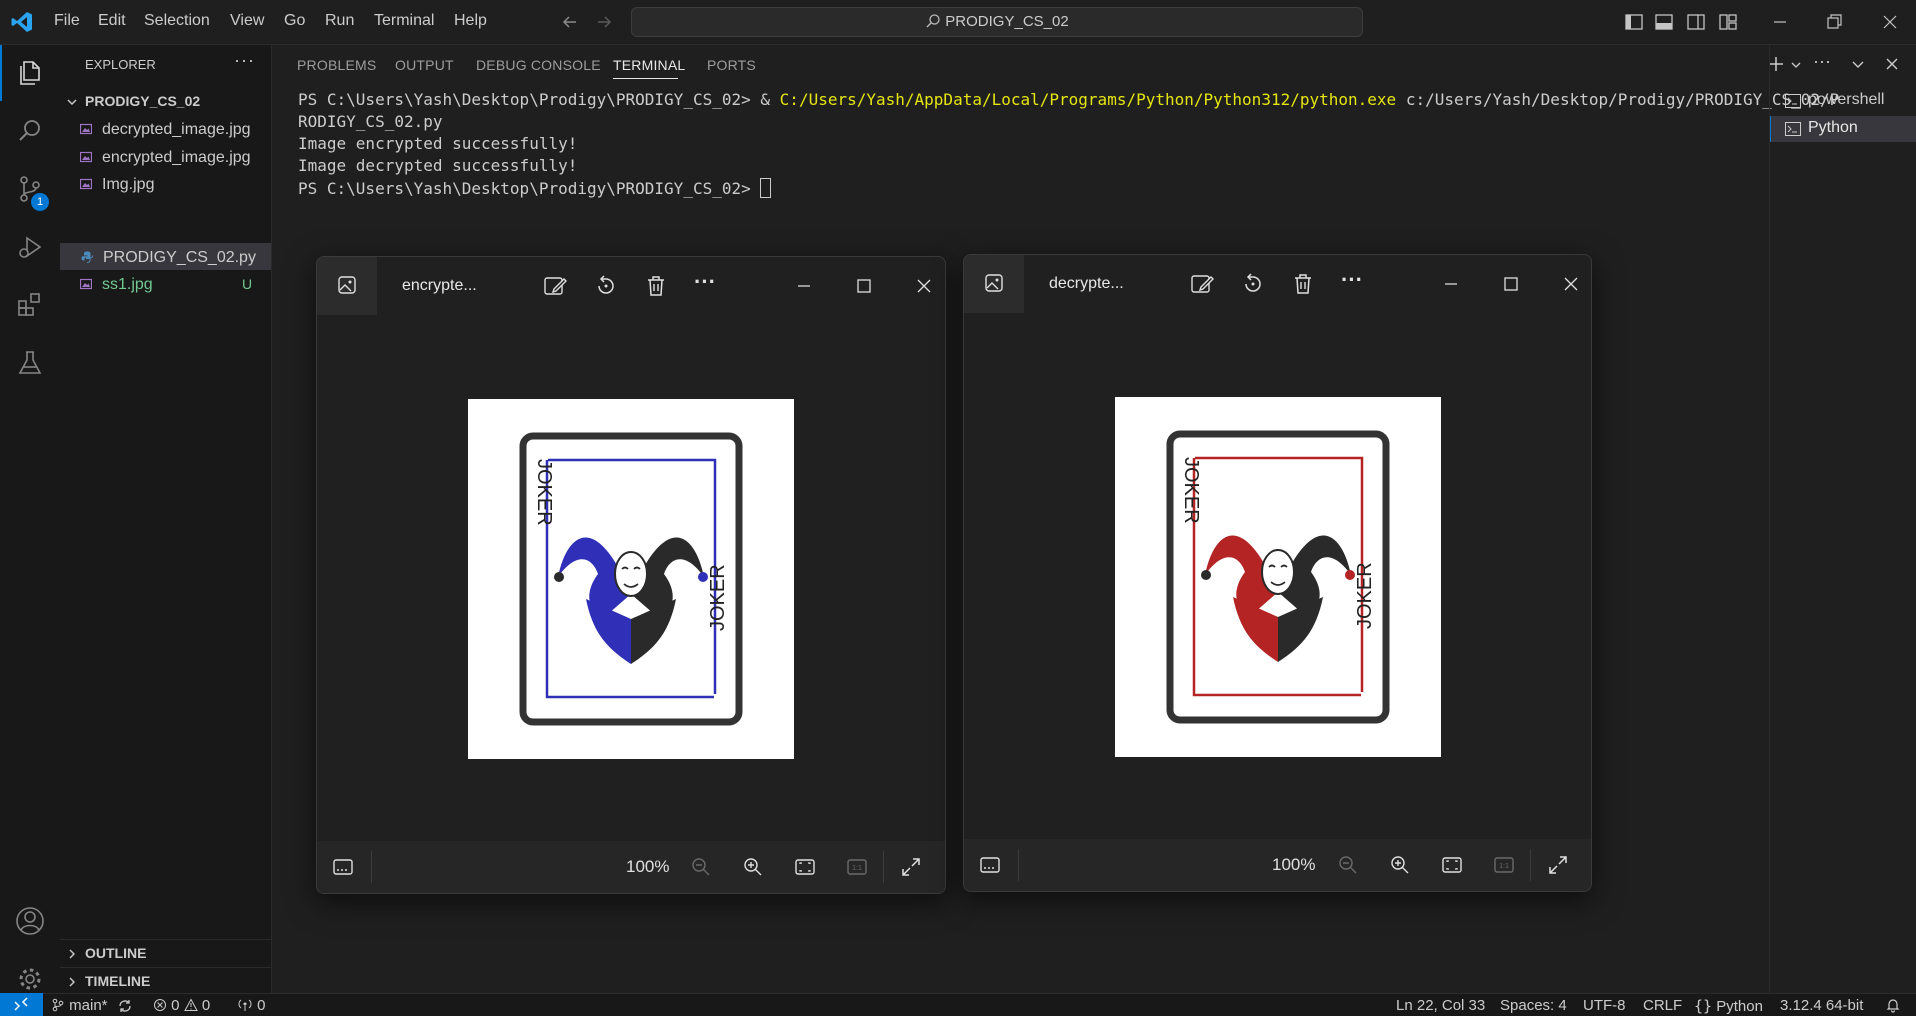  Describe the element at coordinates (1533, 1005) in the screenshot. I see `indentation: Spaces: 4` at that location.